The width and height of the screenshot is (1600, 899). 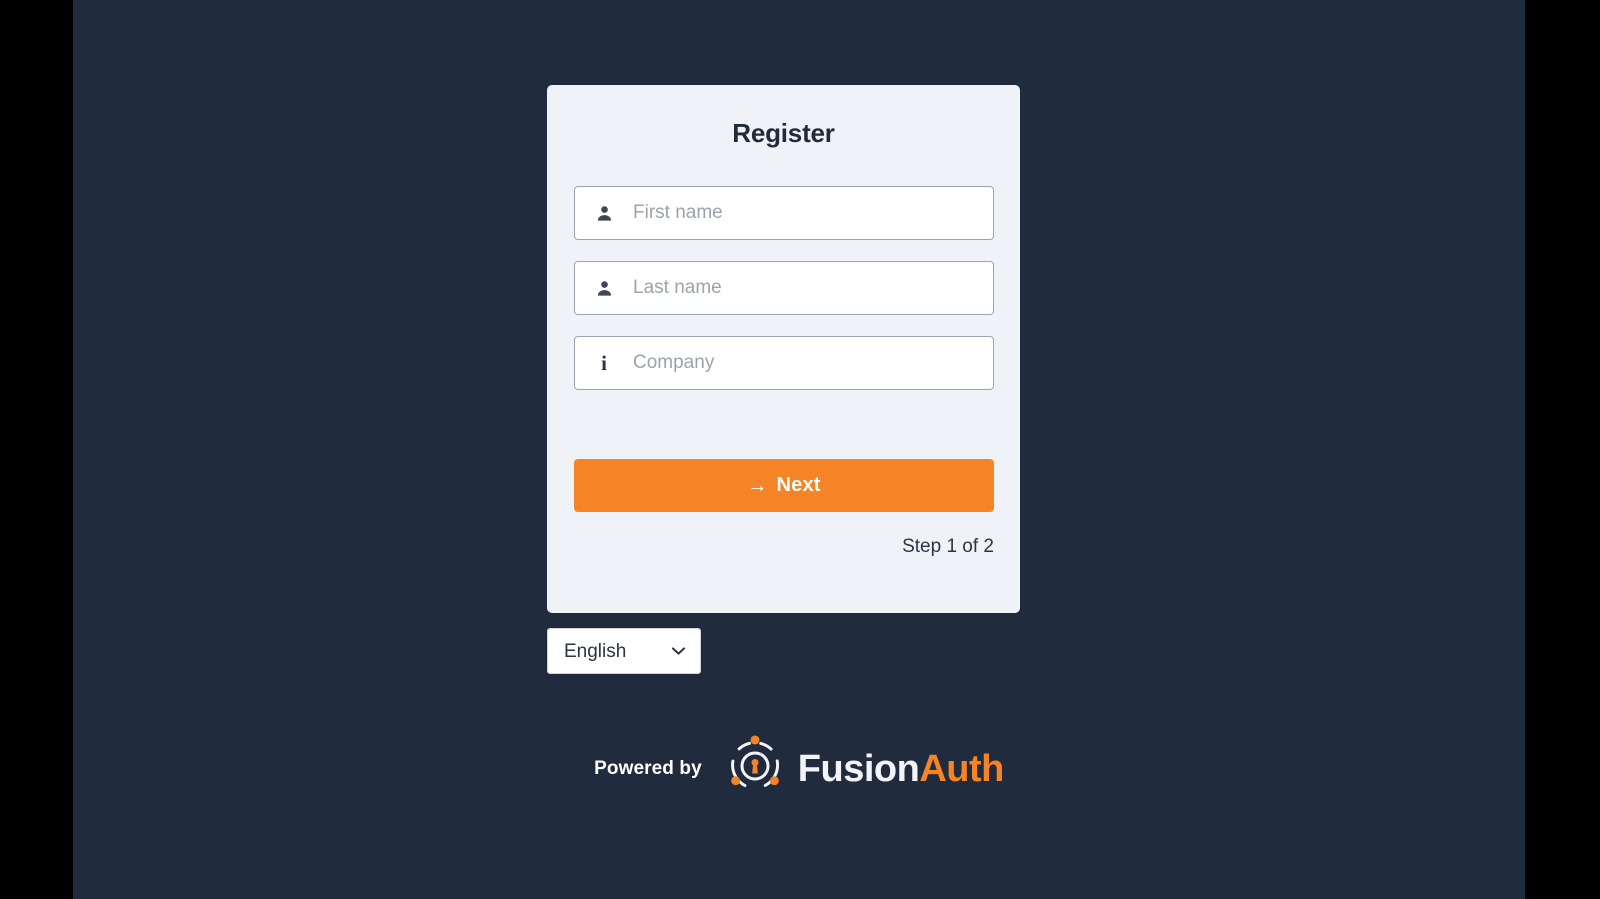 I want to click on next-button: → Next, so click(x=784, y=485).